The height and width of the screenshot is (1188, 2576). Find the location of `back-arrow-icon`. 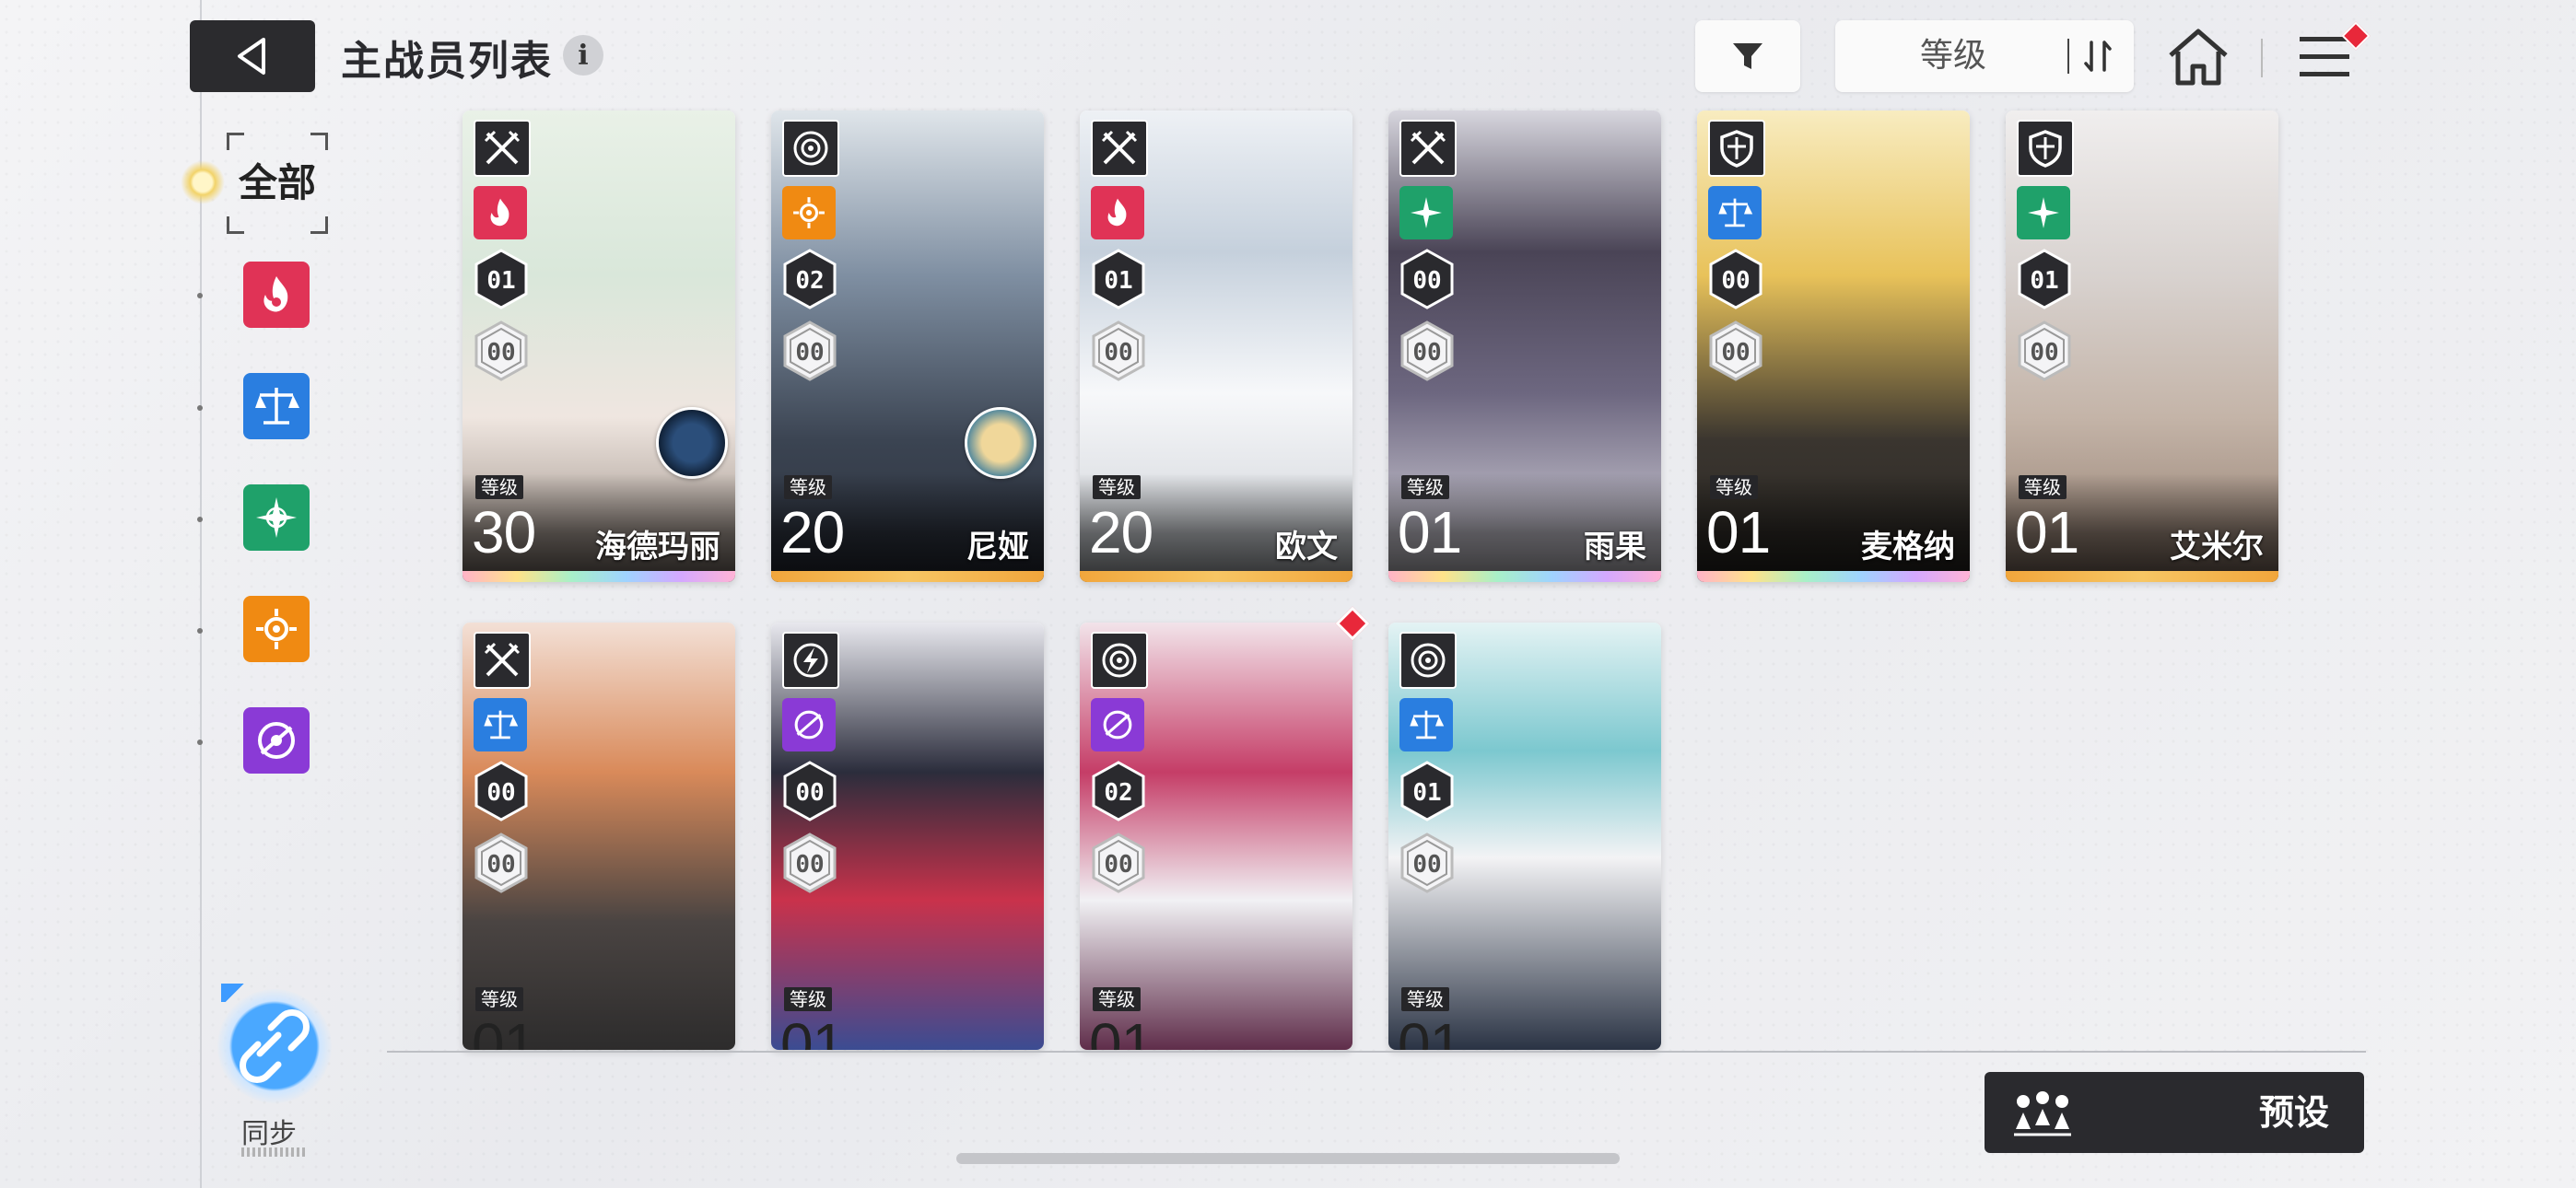

back-arrow-icon is located at coordinates (251, 57).